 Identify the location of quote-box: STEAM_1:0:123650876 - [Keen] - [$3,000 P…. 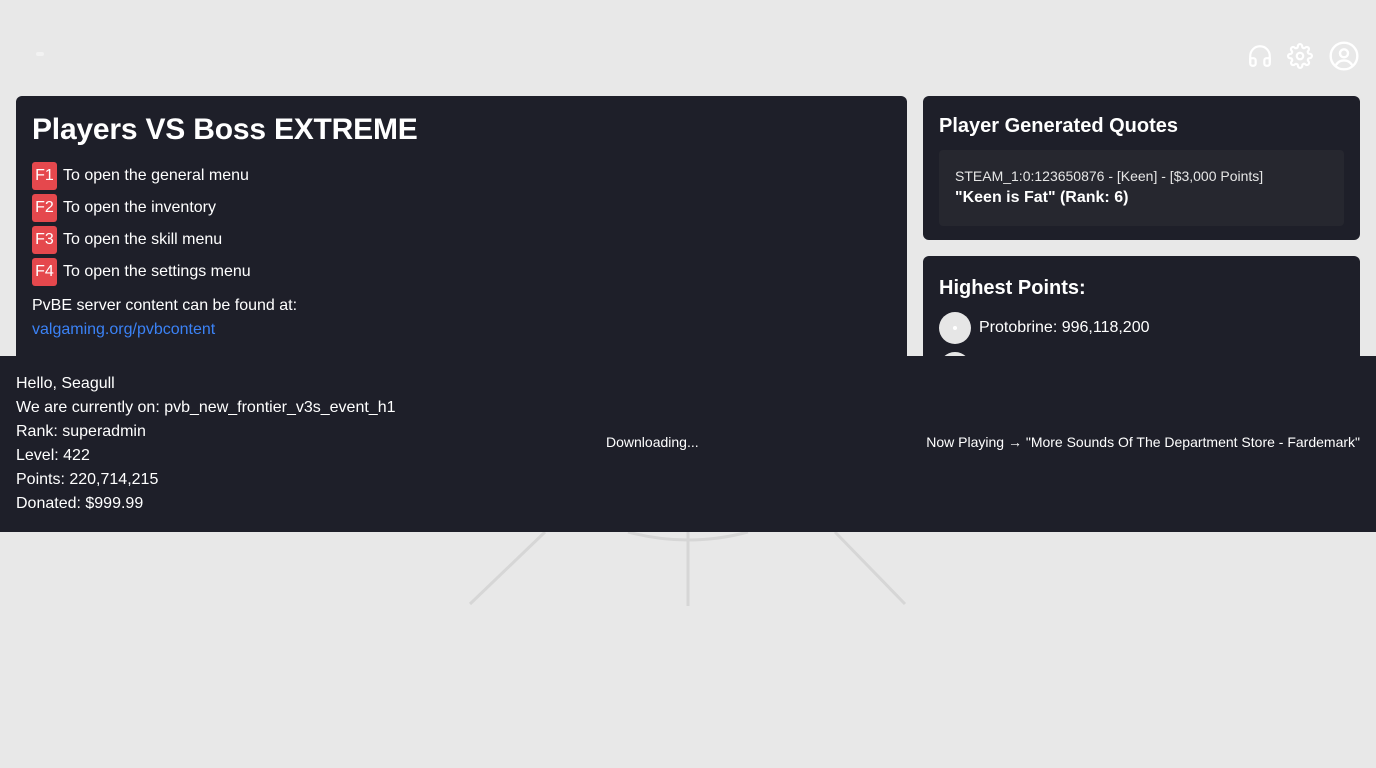
(1141, 188).